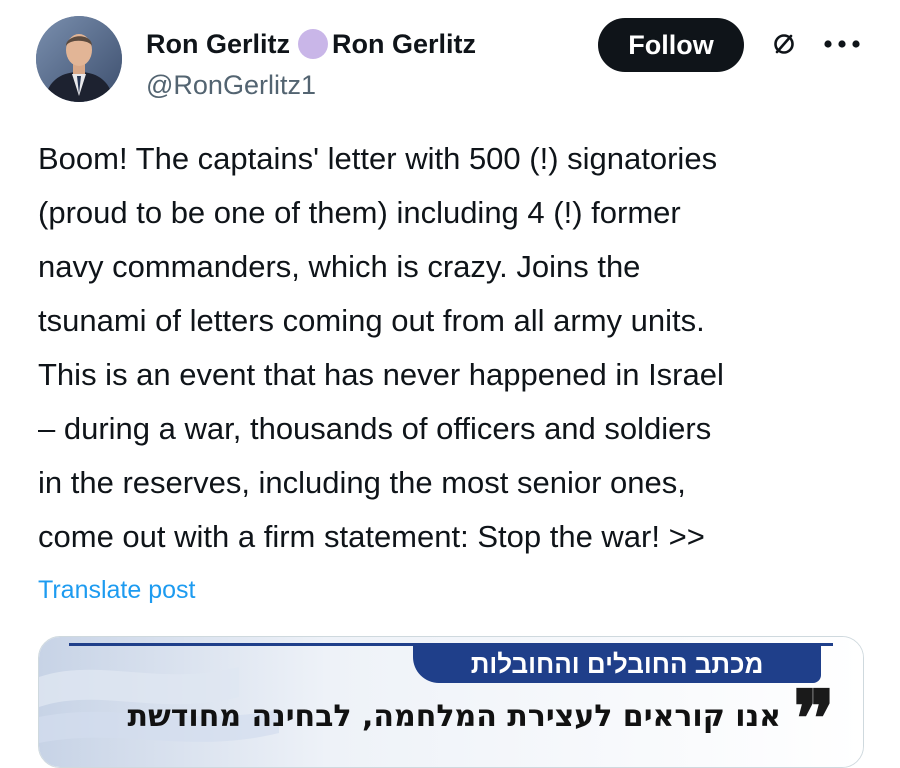 The image size is (900, 768). I want to click on profile-photo, so click(79, 59).